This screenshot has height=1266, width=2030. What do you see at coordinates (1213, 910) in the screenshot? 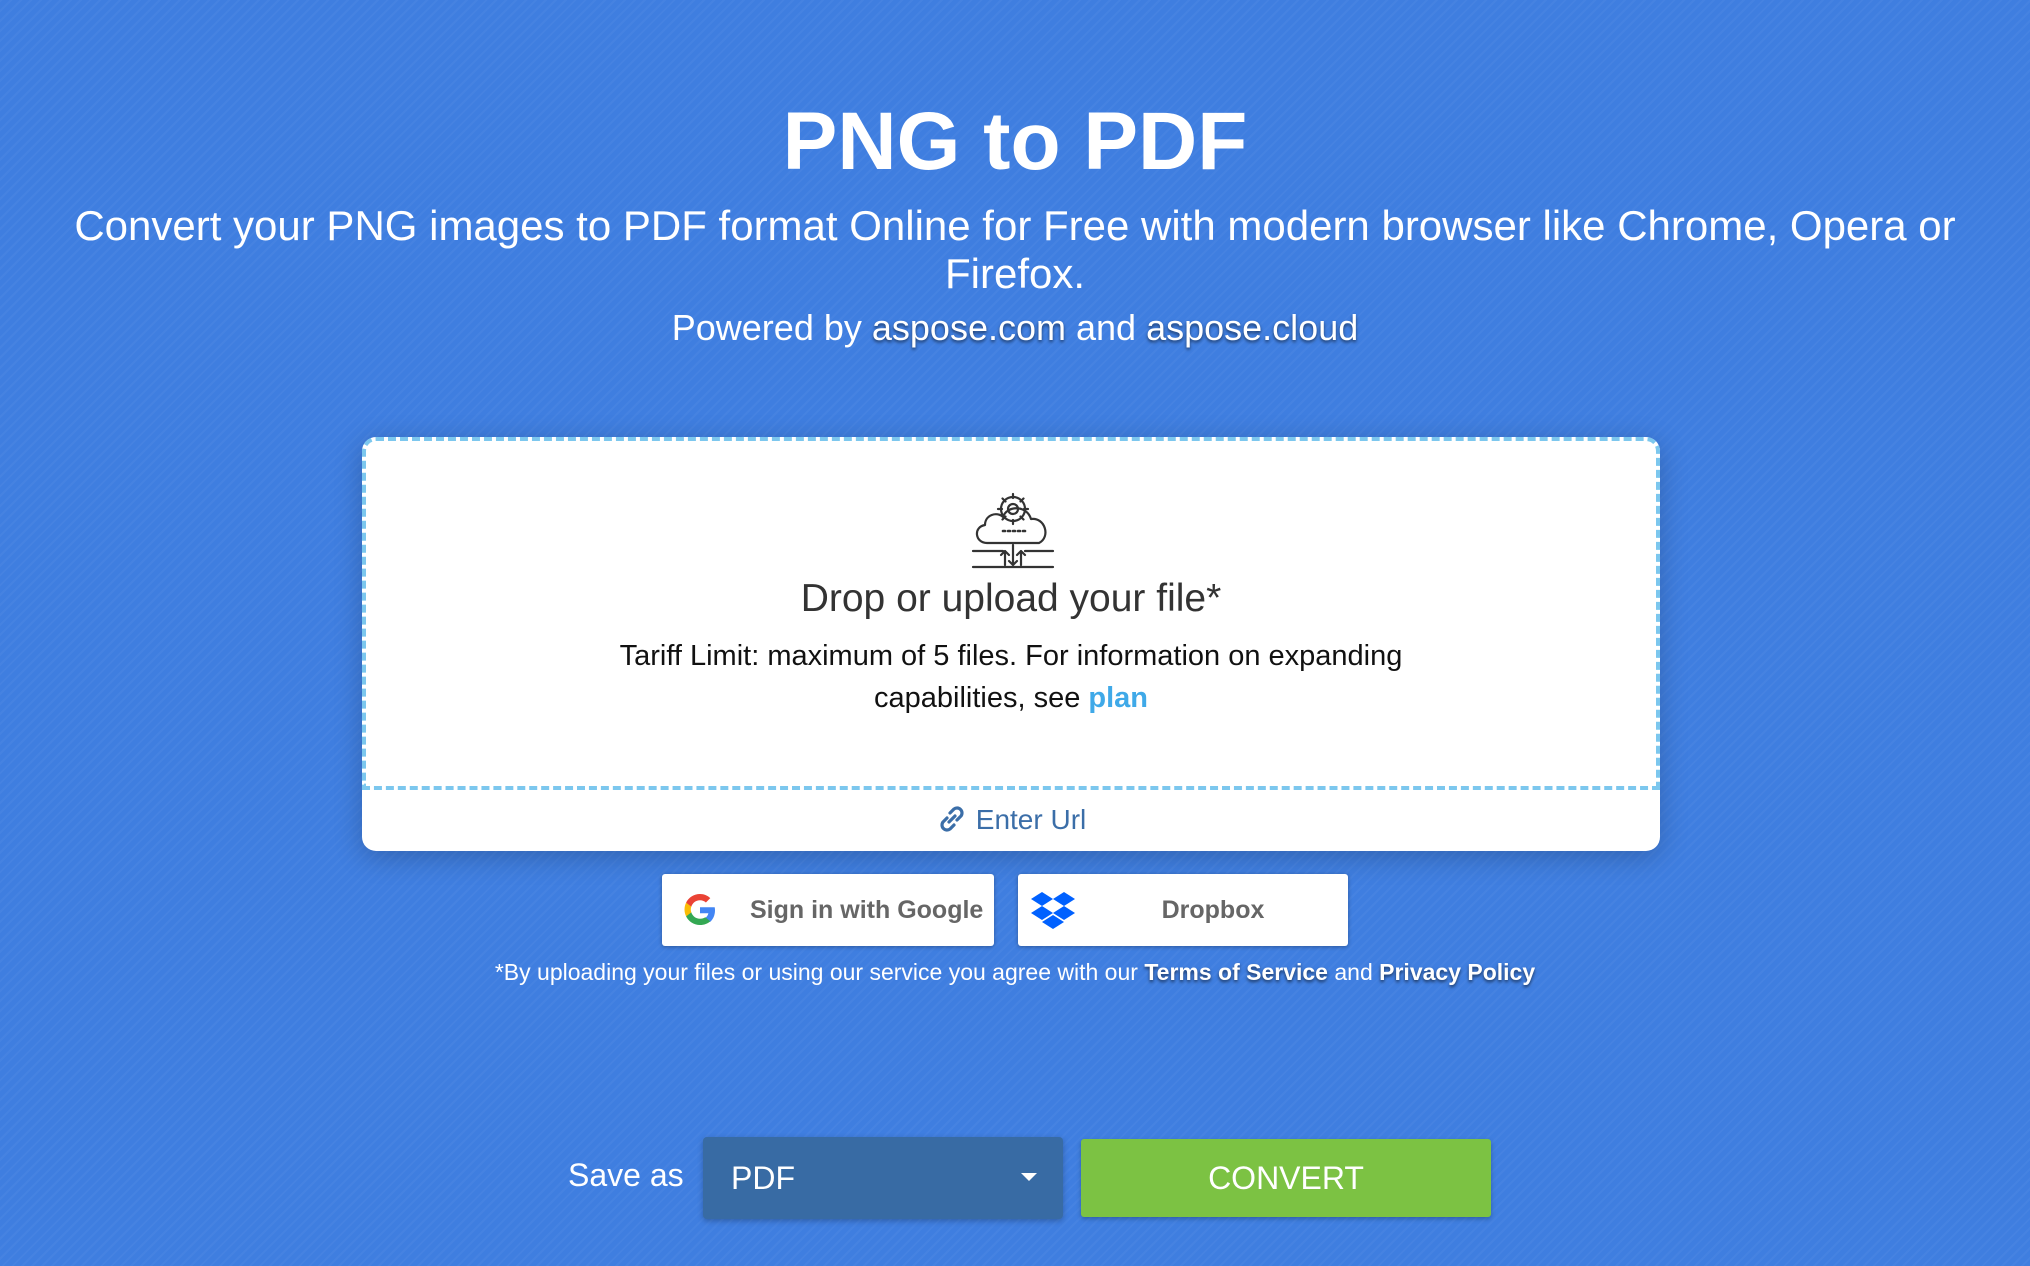
I see `dropbox-label: Dropbox` at bounding box center [1213, 910].